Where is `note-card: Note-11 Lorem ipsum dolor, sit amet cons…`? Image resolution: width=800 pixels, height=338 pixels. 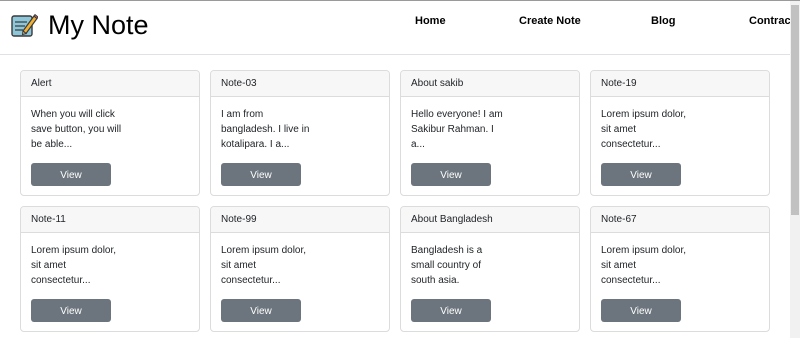 note-card: Note-11 Lorem ipsum dolor, sit amet cons… is located at coordinates (110, 269).